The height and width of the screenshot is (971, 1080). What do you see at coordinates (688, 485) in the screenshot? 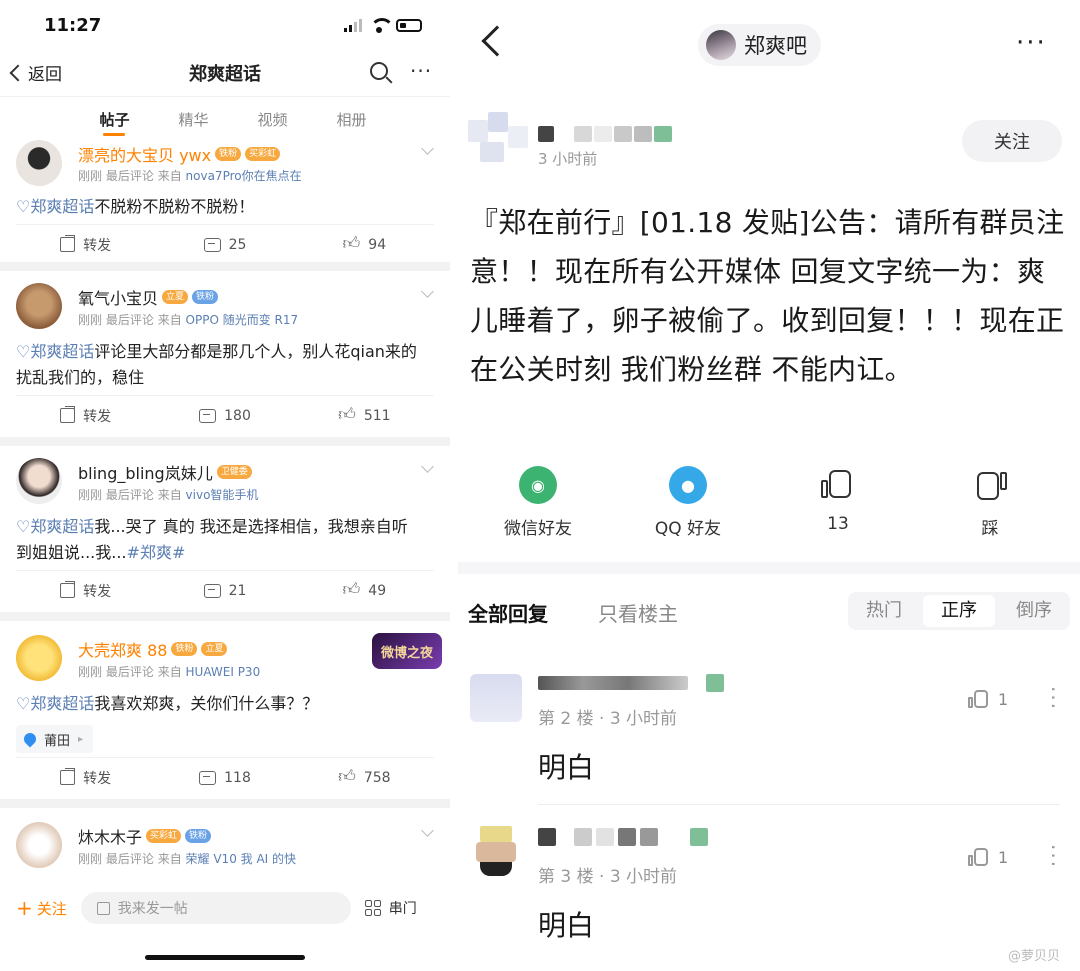
I see `qq-icon: ●` at bounding box center [688, 485].